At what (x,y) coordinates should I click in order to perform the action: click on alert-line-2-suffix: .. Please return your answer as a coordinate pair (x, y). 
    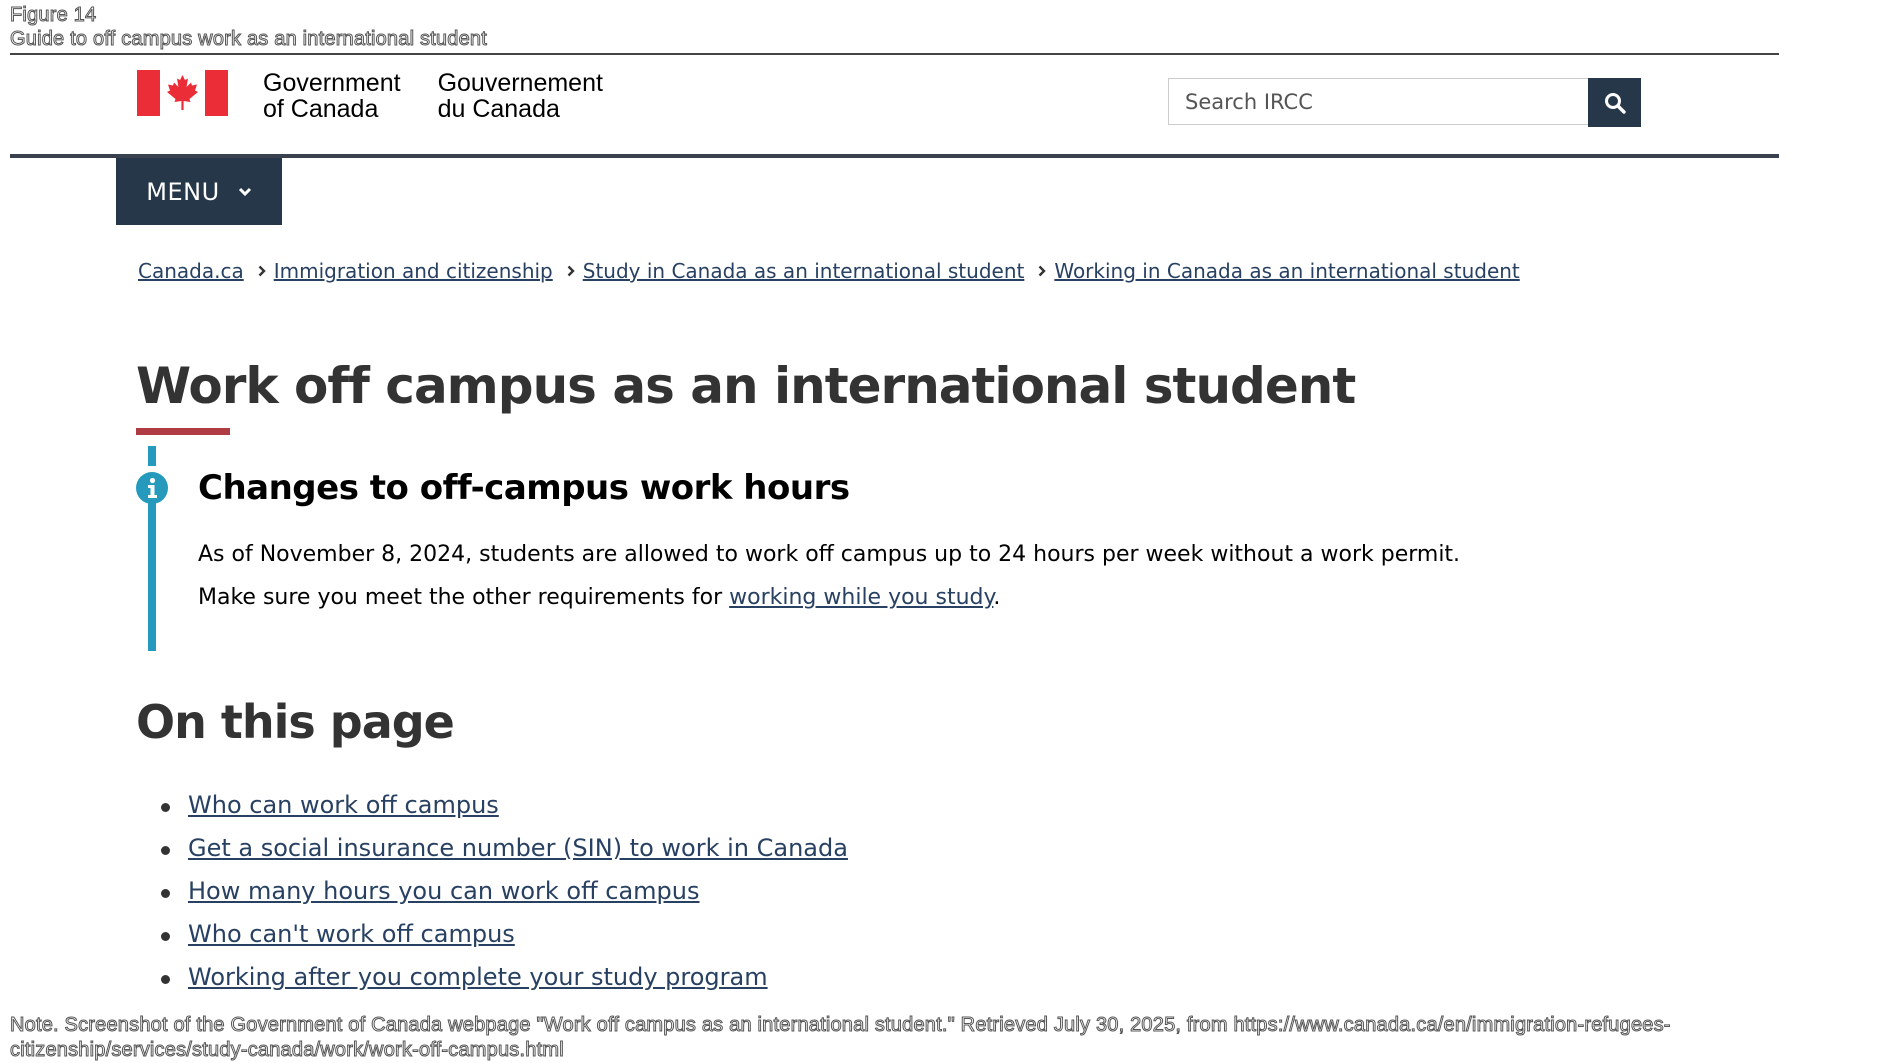
    Looking at the image, I should click on (997, 597).